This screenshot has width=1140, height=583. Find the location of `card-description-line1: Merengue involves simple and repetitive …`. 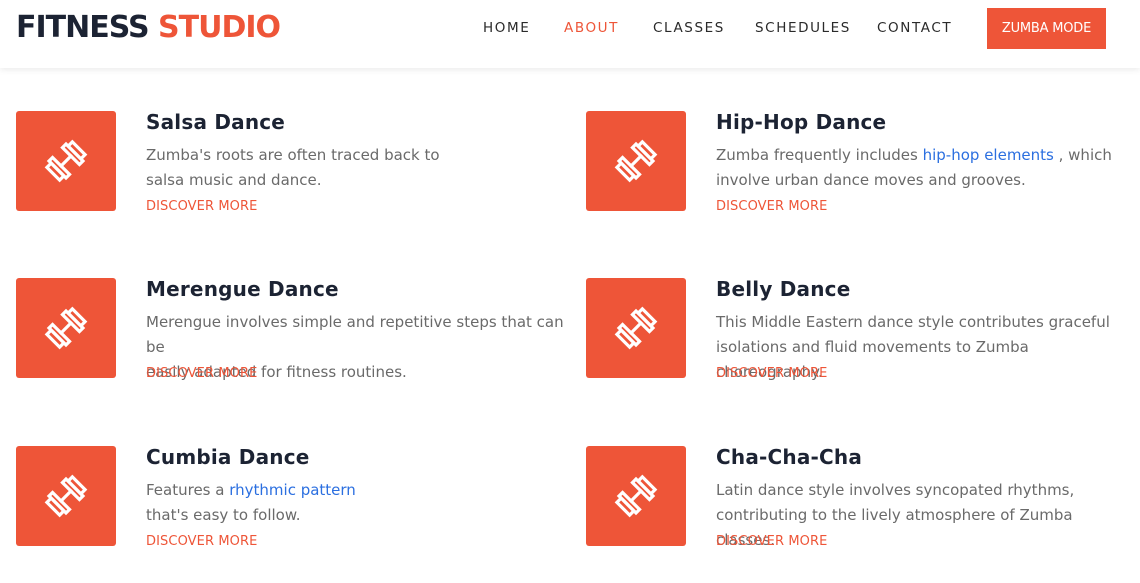

card-description-line1: Merengue involves simple and repetitive … is located at coordinates (355, 334).